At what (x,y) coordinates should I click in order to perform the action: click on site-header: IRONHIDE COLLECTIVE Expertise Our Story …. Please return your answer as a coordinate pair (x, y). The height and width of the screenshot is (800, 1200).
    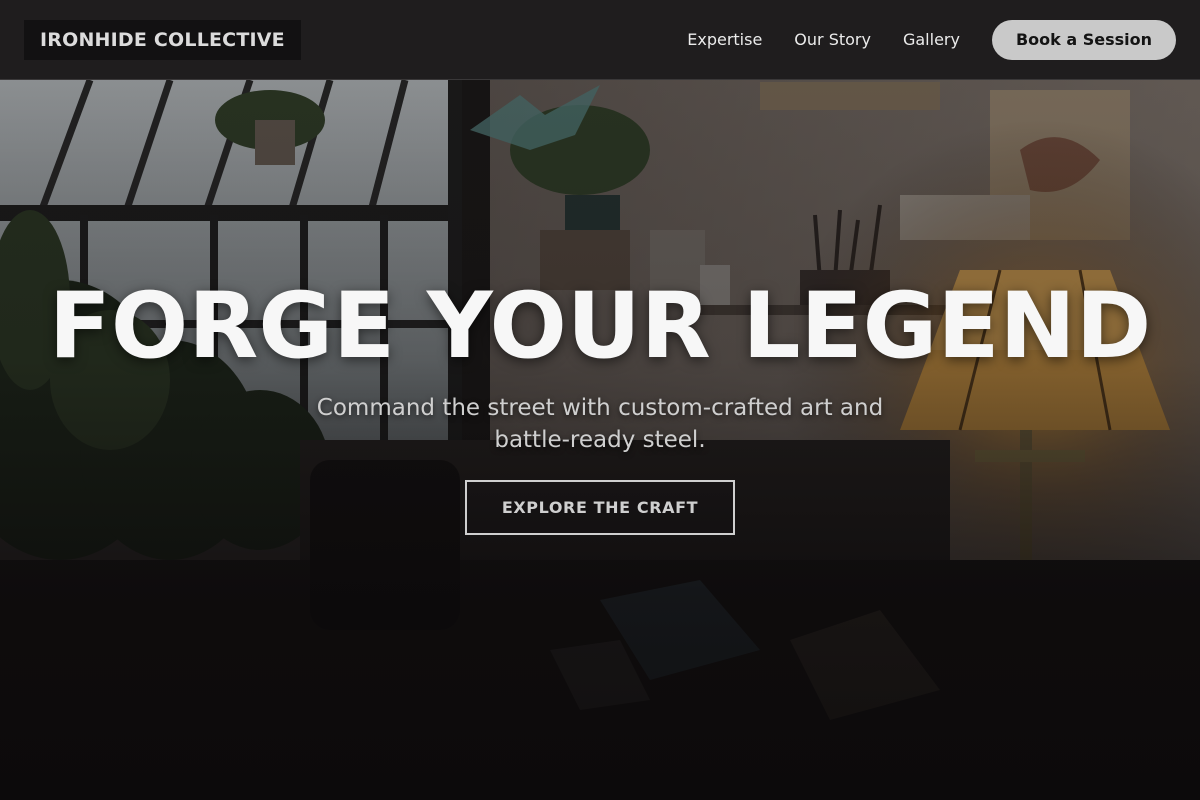
    Looking at the image, I should click on (600, 40).